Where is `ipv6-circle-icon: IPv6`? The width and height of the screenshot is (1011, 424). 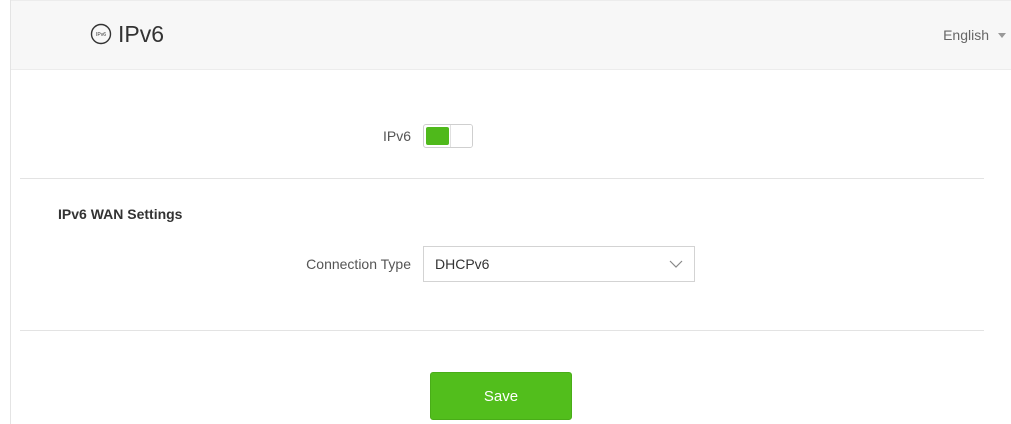
ipv6-circle-icon: IPv6 is located at coordinates (101, 34).